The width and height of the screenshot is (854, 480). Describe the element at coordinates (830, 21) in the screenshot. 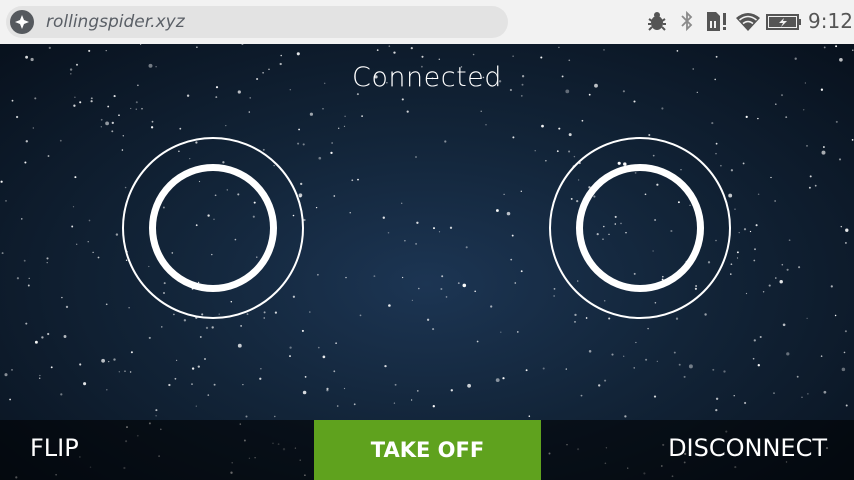

I see `clock: 9:12` at that location.